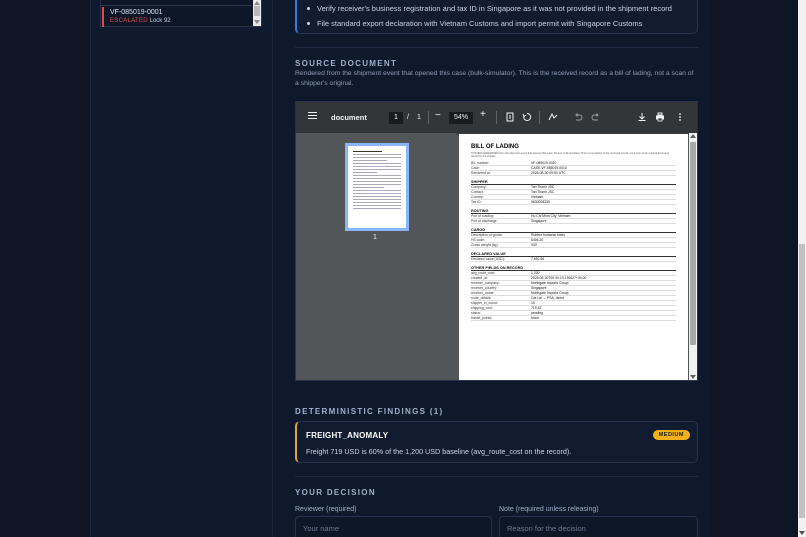 Image resolution: width=806 pixels, height=537 pixels. I want to click on case-list-divider, so click(176, 5).